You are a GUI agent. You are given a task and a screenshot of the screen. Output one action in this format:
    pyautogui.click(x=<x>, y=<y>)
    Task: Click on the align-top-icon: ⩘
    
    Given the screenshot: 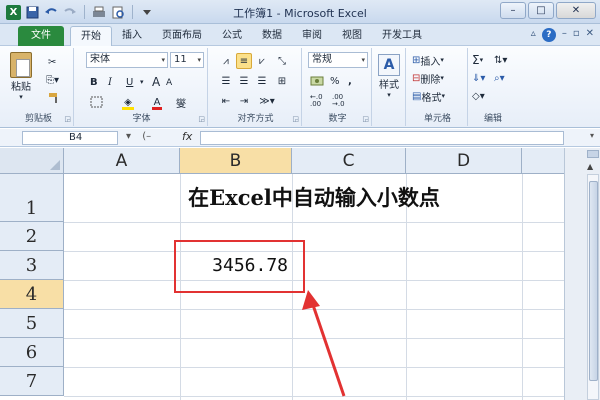 What is the action you would take?
    pyautogui.click(x=226, y=61)
    